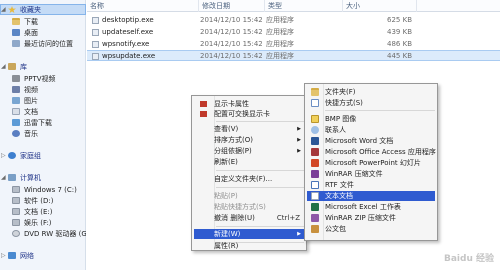 This screenshot has height=270, width=500. What do you see at coordinates (280, 44) in the screenshot?
I see `file-type: 应用程序` at bounding box center [280, 44].